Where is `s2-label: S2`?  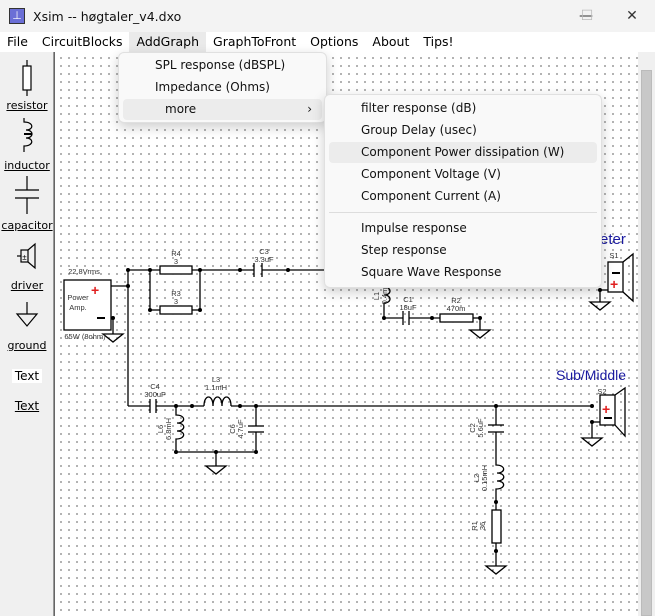 s2-label: S2 is located at coordinates (601, 391).